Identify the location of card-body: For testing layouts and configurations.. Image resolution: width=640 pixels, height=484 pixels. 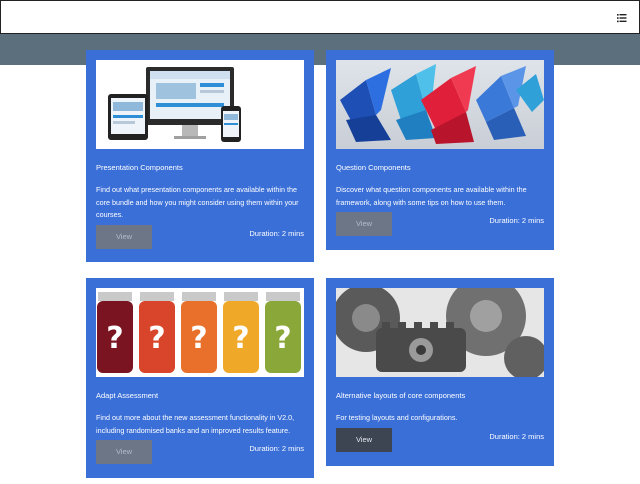
(397, 417).